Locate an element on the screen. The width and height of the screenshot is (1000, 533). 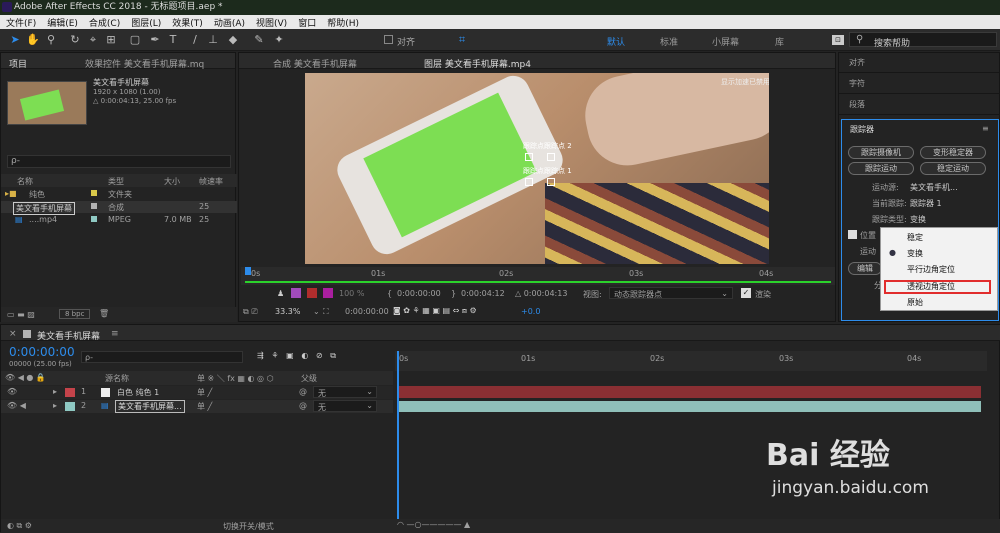
edit-target-button: 编辑 is located at coordinates (865, 268).